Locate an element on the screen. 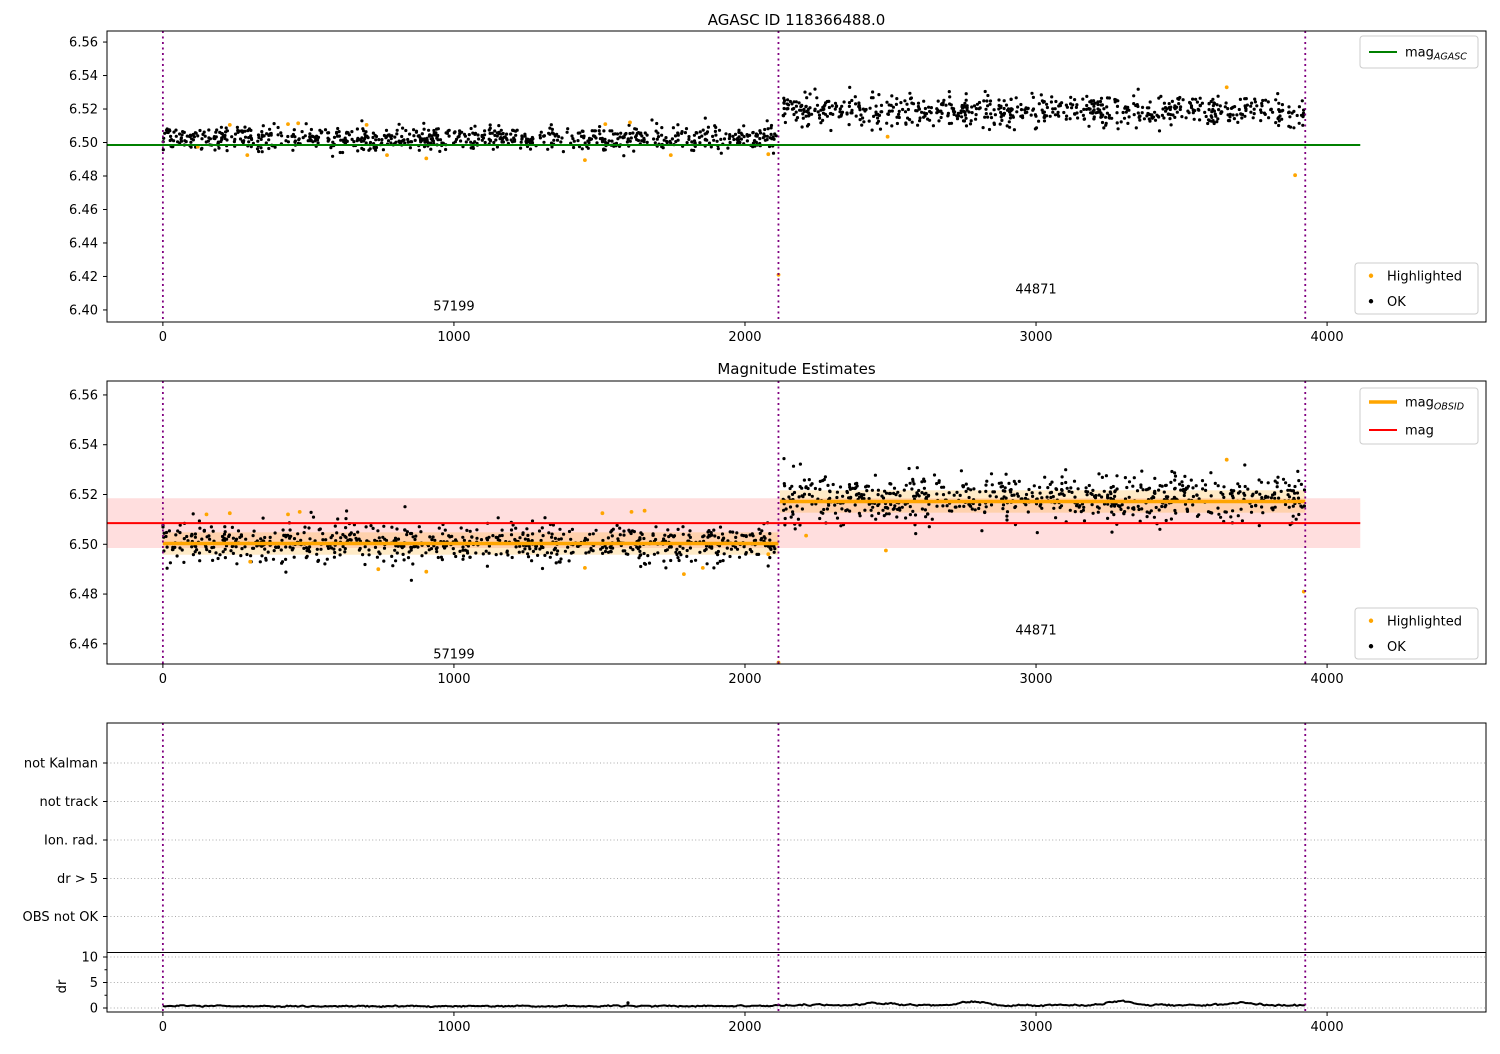 This screenshot has width=1500, height=1054. legend: magOBSIDmag is located at coordinates (1419, 416).